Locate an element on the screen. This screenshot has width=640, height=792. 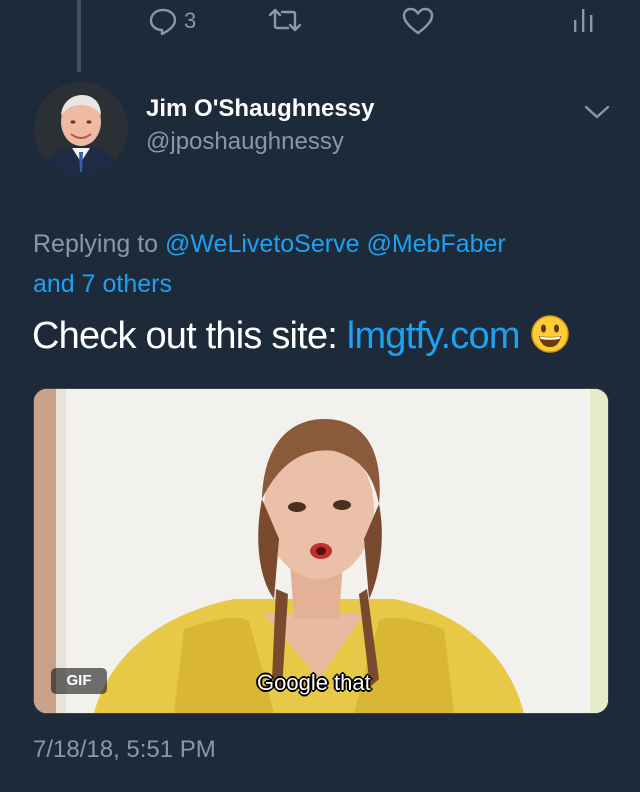
replying-prefix: Replying to is located at coordinates (99, 244).